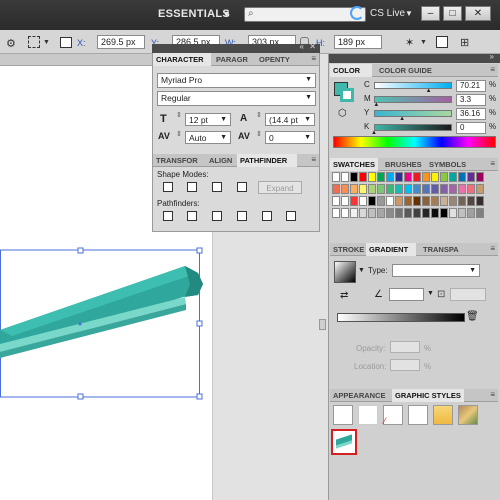 This screenshot has height=500, width=500. What do you see at coordinates (472, 316) in the screenshot?
I see `delete-stop-icon: 🗑` at bounding box center [472, 316].